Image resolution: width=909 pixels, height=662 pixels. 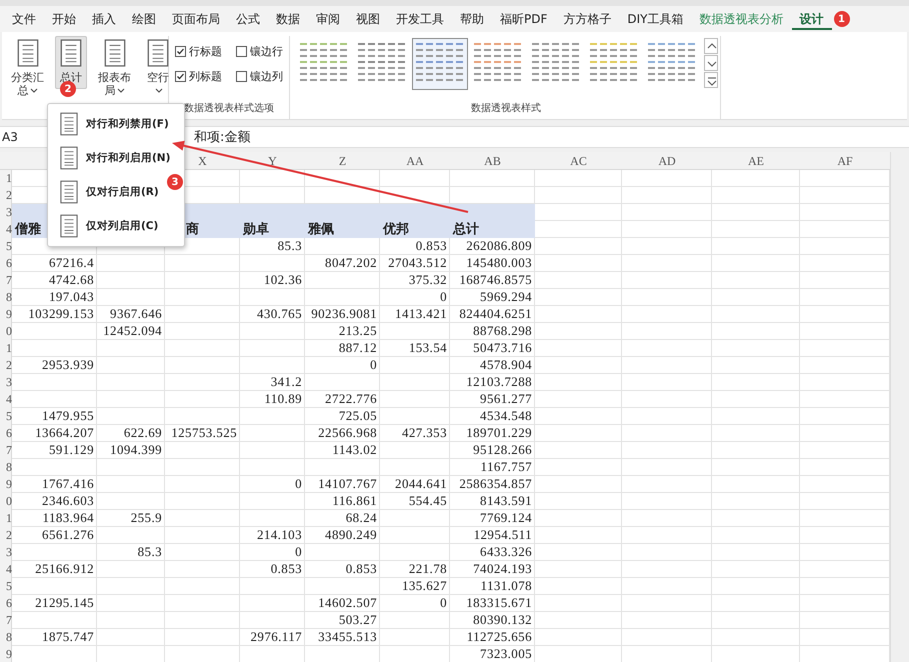 I want to click on ribbon-tab: 帮助, so click(x=472, y=19).